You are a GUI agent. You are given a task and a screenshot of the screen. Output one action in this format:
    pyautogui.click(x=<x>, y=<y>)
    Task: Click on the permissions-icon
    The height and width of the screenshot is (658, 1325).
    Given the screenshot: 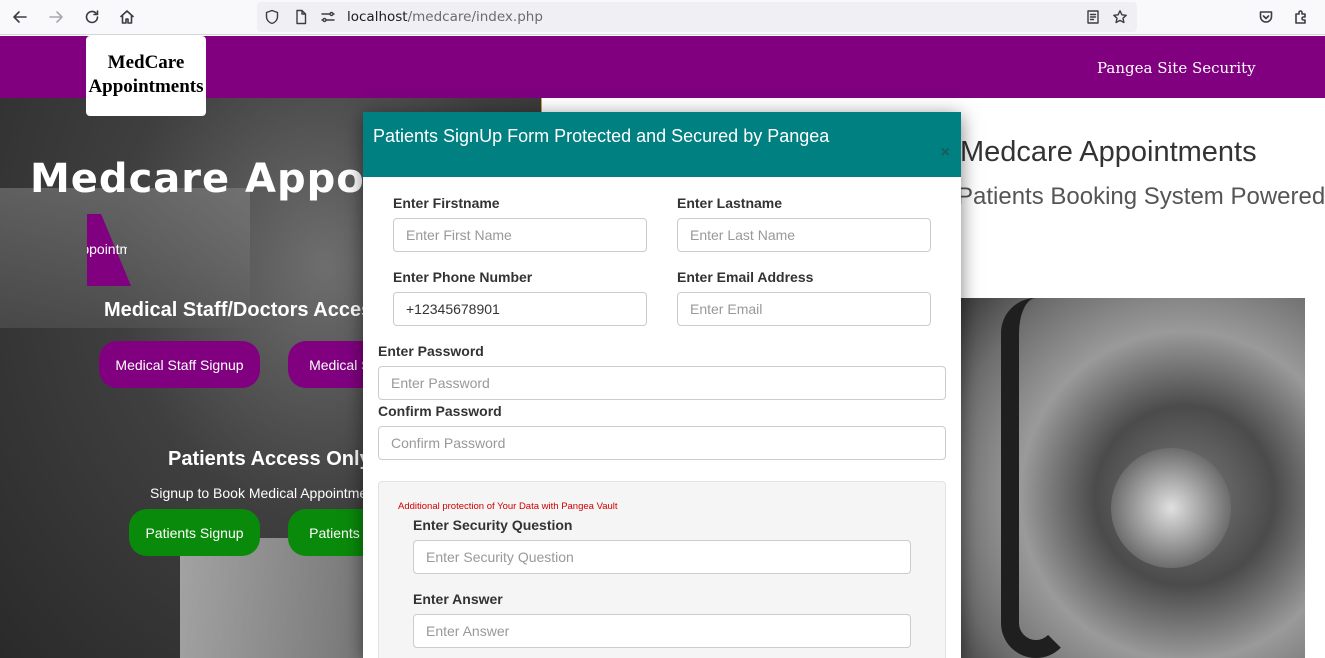 What is the action you would take?
    pyautogui.click(x=328, y=17)
    